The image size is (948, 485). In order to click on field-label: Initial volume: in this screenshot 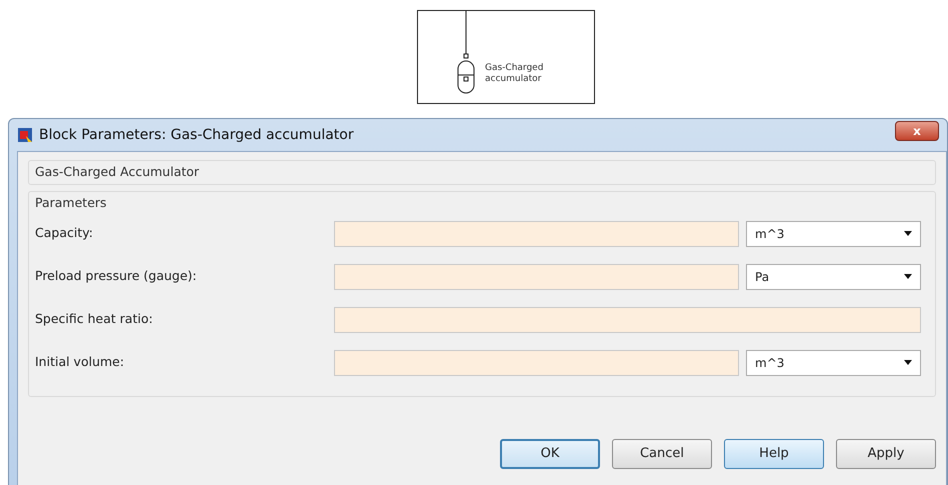, I will do `click(80, 361)`.